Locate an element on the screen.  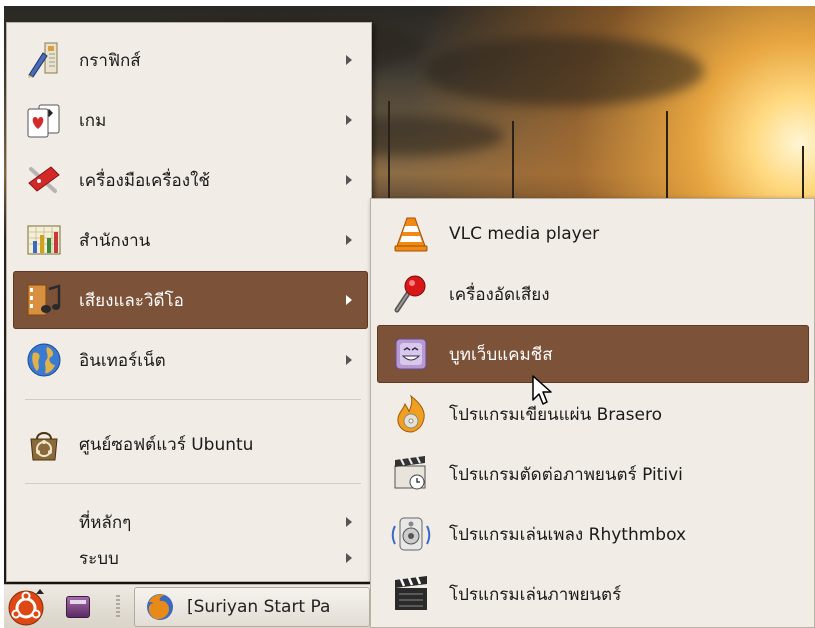
menu-item-label: เสียงและวิดีโอ is located at coordinates (131, 300).